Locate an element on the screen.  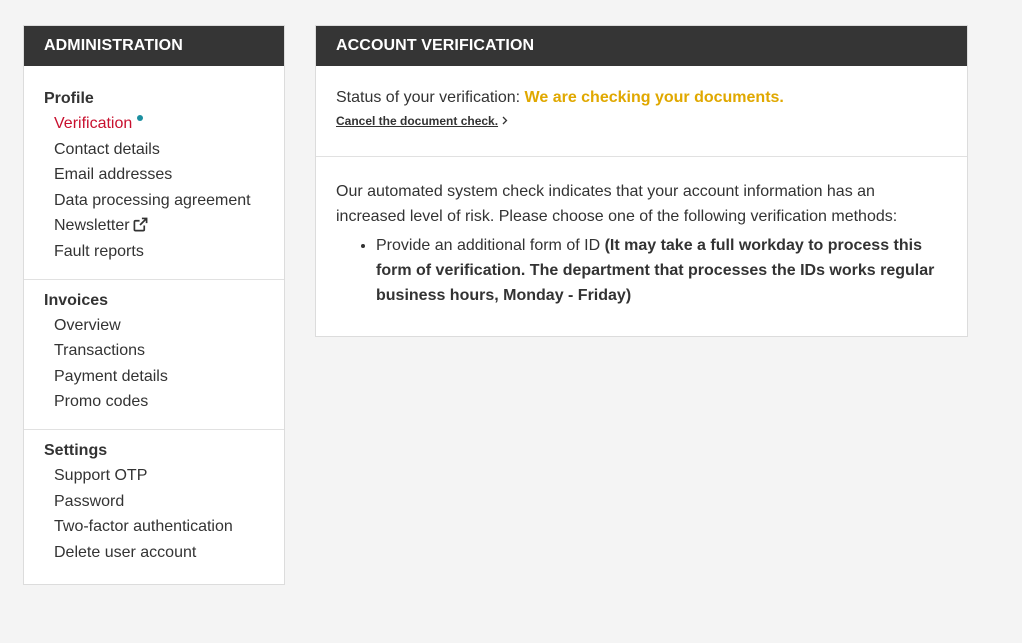
sidebar-item-label: Newsletter is located at coordinates (92, 226).